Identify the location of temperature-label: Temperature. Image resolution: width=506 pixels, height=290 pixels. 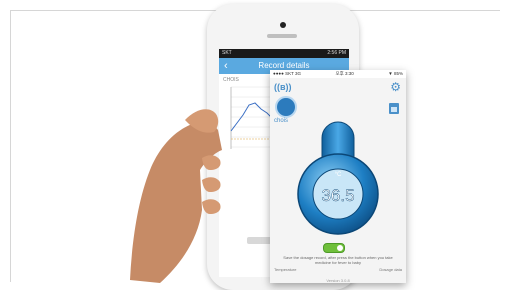
(285, 269).